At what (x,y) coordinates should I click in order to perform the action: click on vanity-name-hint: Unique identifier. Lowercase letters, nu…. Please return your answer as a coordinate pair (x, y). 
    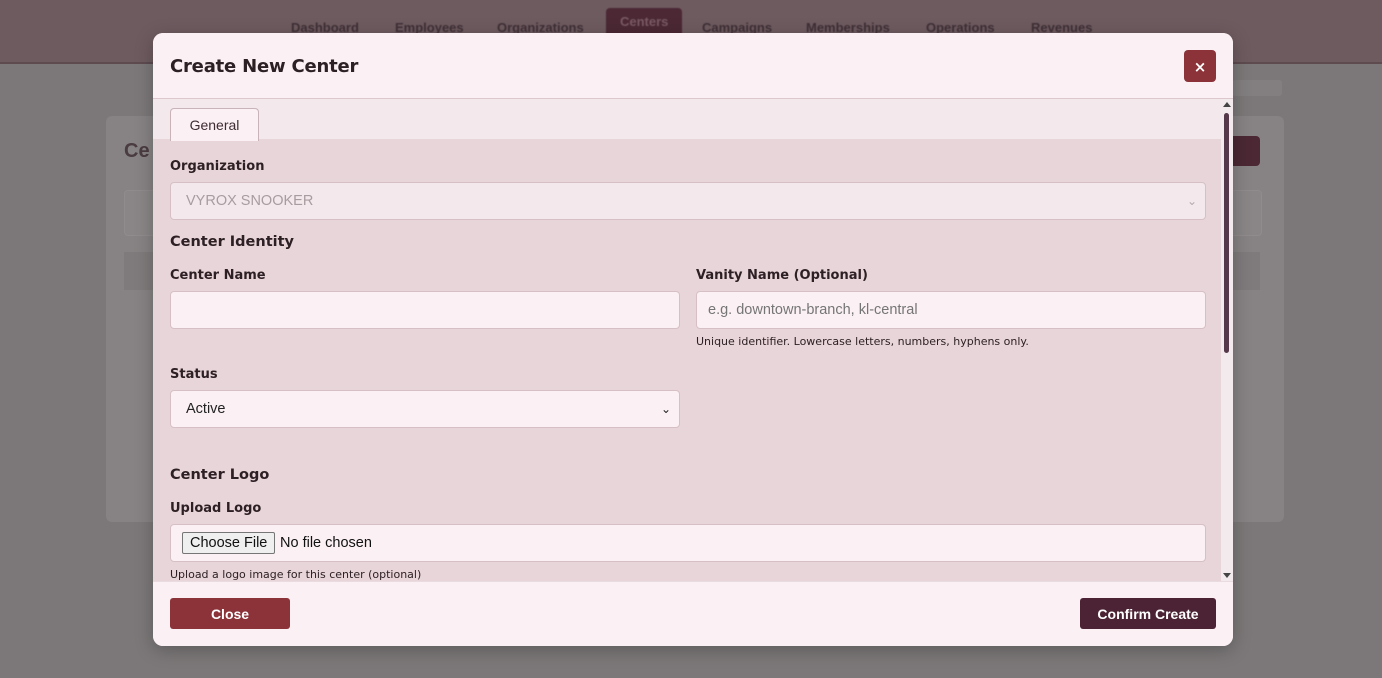
    Looking at the image, I should click on (862, 341).